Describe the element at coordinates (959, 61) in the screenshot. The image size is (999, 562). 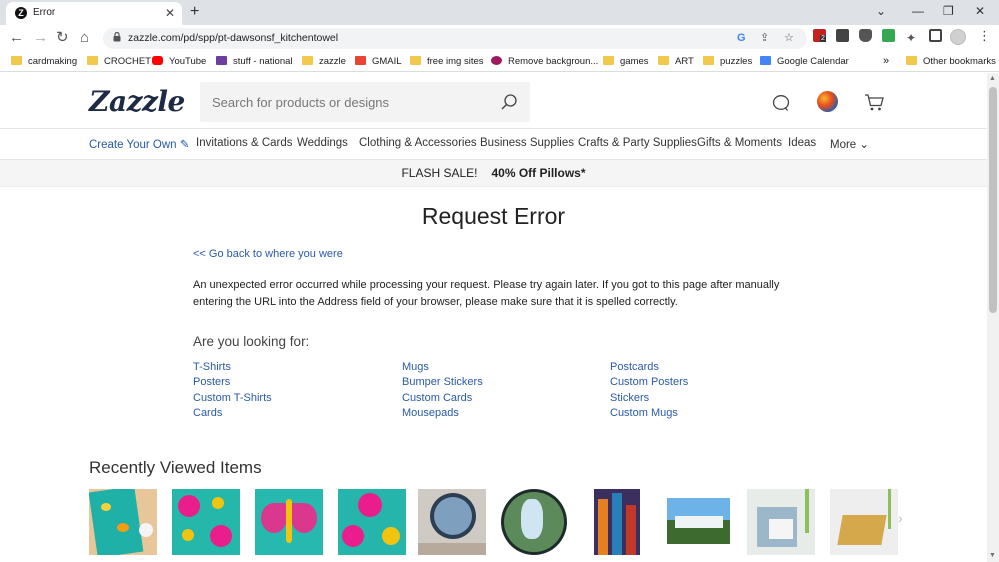
I see `other-bookmarks-label: Other bookmarks` at that location.